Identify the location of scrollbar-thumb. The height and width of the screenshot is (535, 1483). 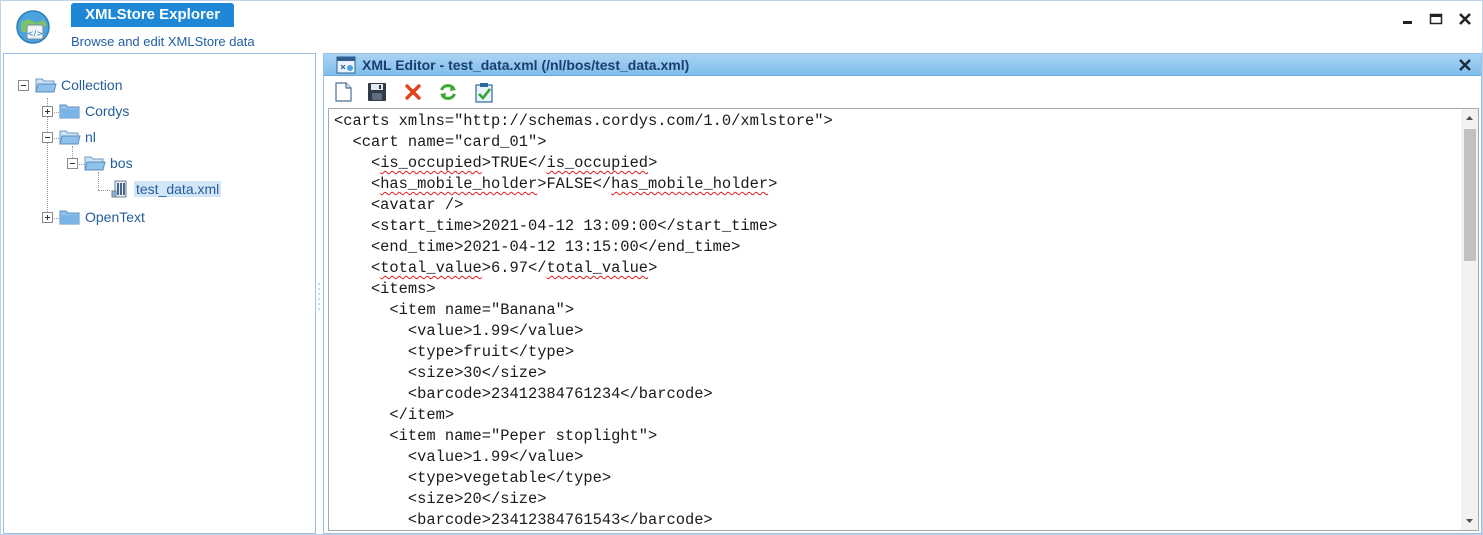
(1470, 195).